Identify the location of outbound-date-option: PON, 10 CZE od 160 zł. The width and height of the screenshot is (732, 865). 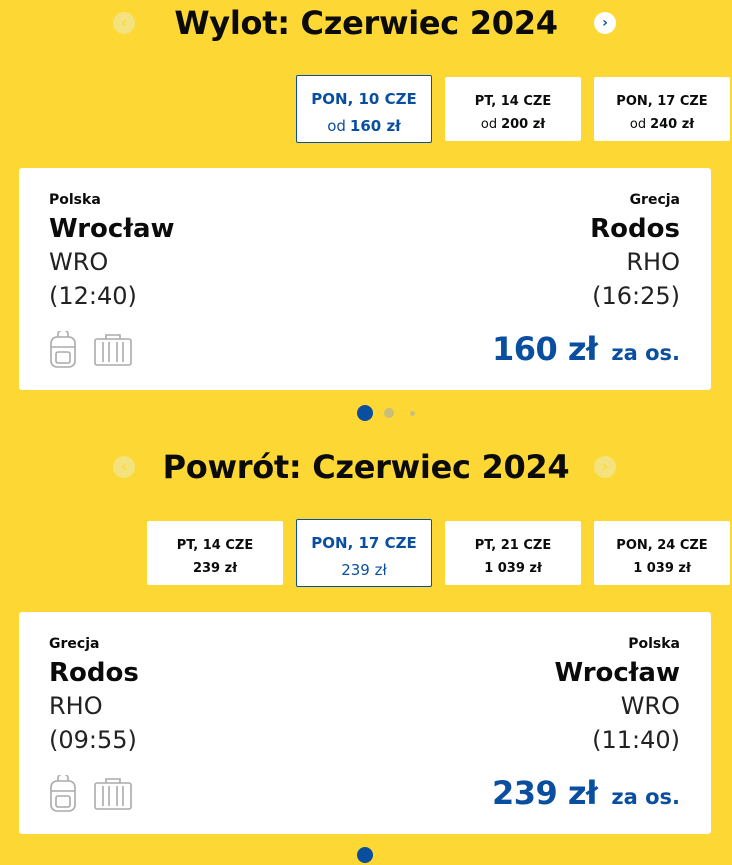
(364, 109).